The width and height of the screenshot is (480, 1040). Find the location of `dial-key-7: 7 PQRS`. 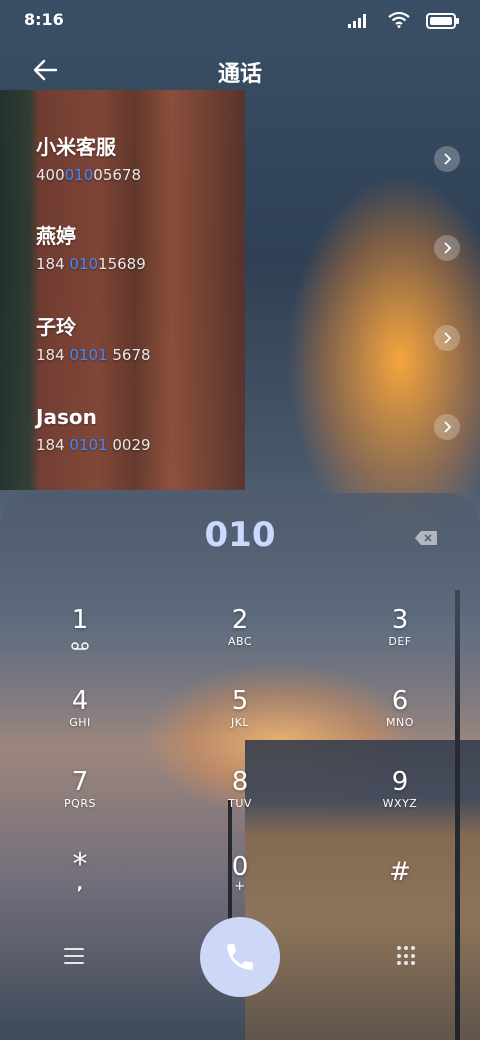

dial-key-7: 7 PQRS is located at coordinates (80, 802).